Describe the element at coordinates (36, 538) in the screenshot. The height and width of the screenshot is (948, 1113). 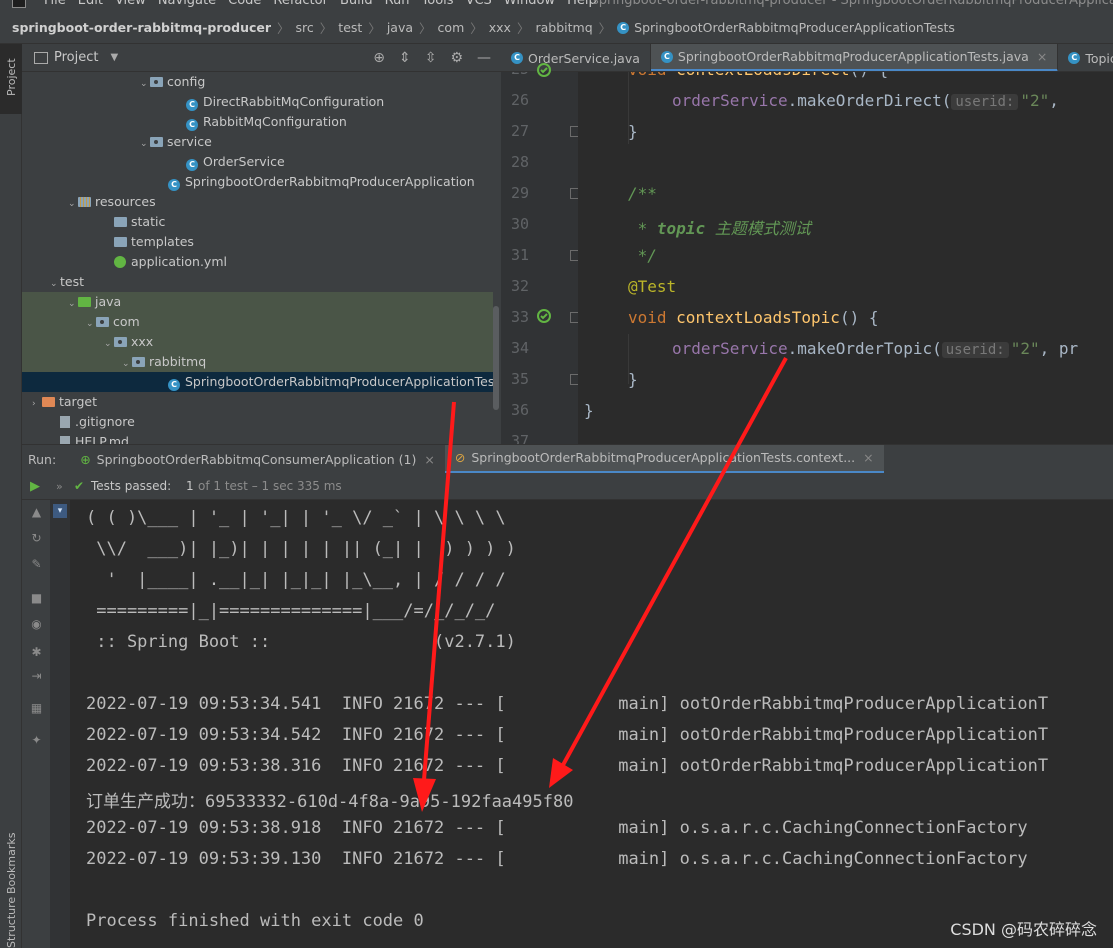
I see `rerun-failed-icon: ↻` at that location.